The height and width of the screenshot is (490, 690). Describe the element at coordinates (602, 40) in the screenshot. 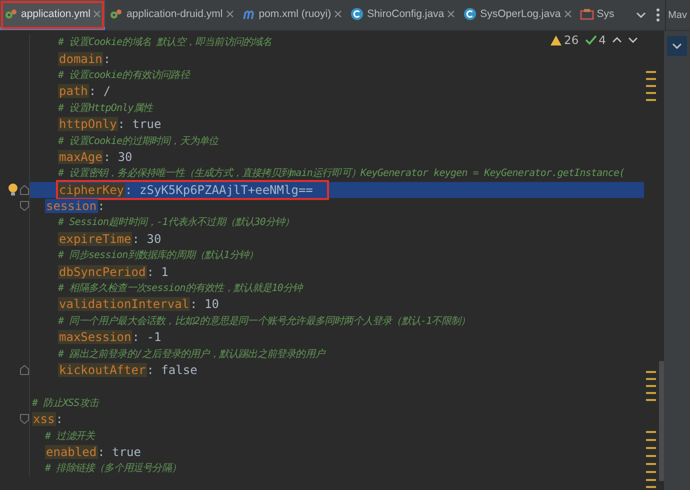

I see `passed-count: 4` at that location.